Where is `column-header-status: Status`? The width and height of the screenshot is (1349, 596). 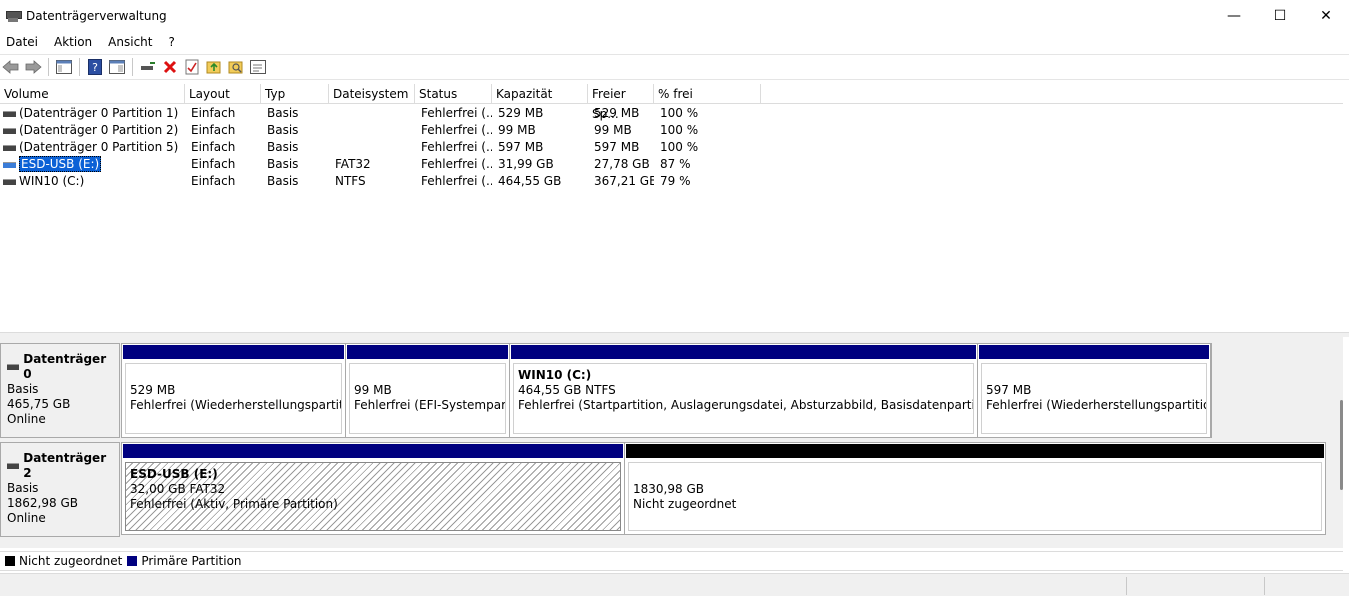 column-header-status: Status is located at coordinates (453, 94).